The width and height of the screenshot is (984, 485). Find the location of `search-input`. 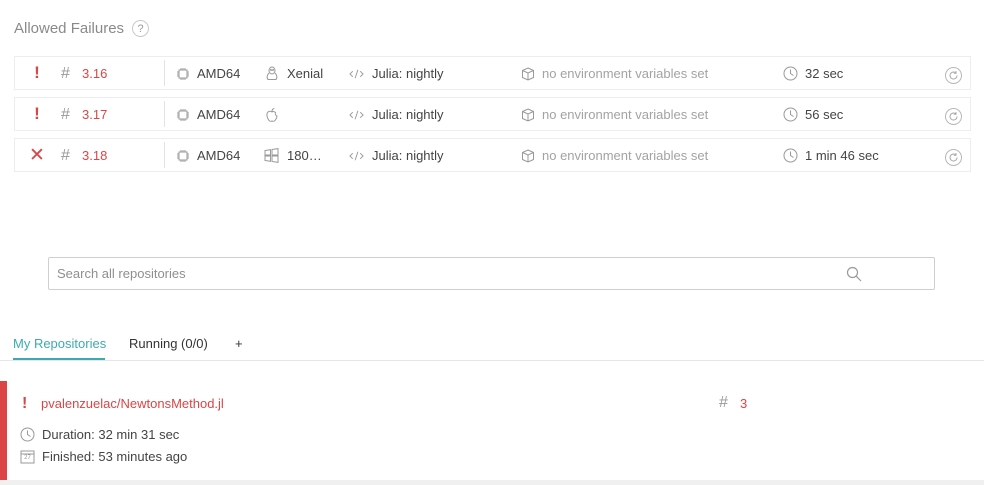

search-input is located at coordinates (491, 273).